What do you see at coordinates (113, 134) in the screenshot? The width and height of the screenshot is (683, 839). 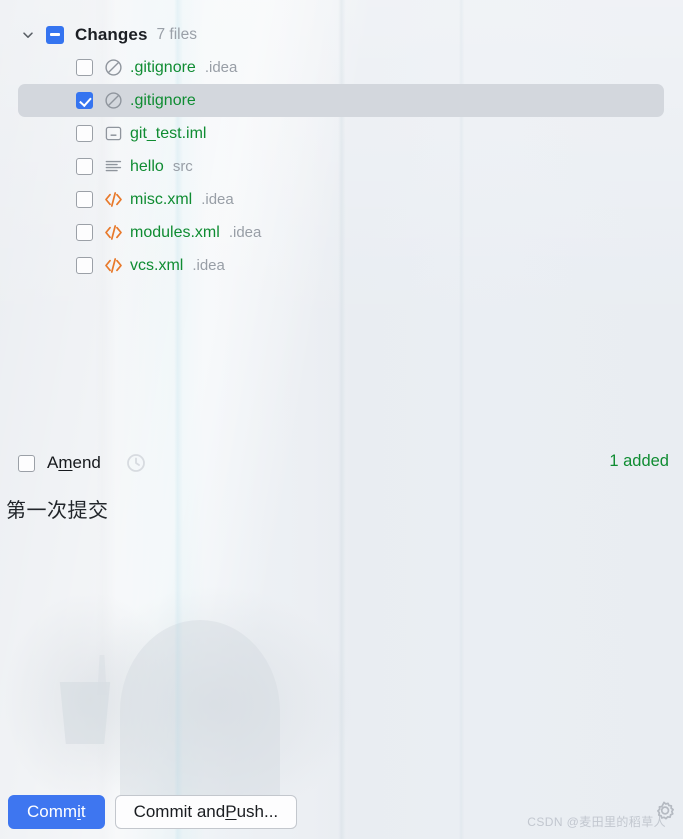 I see `module-file-icon` at bounding box center [113, 134].